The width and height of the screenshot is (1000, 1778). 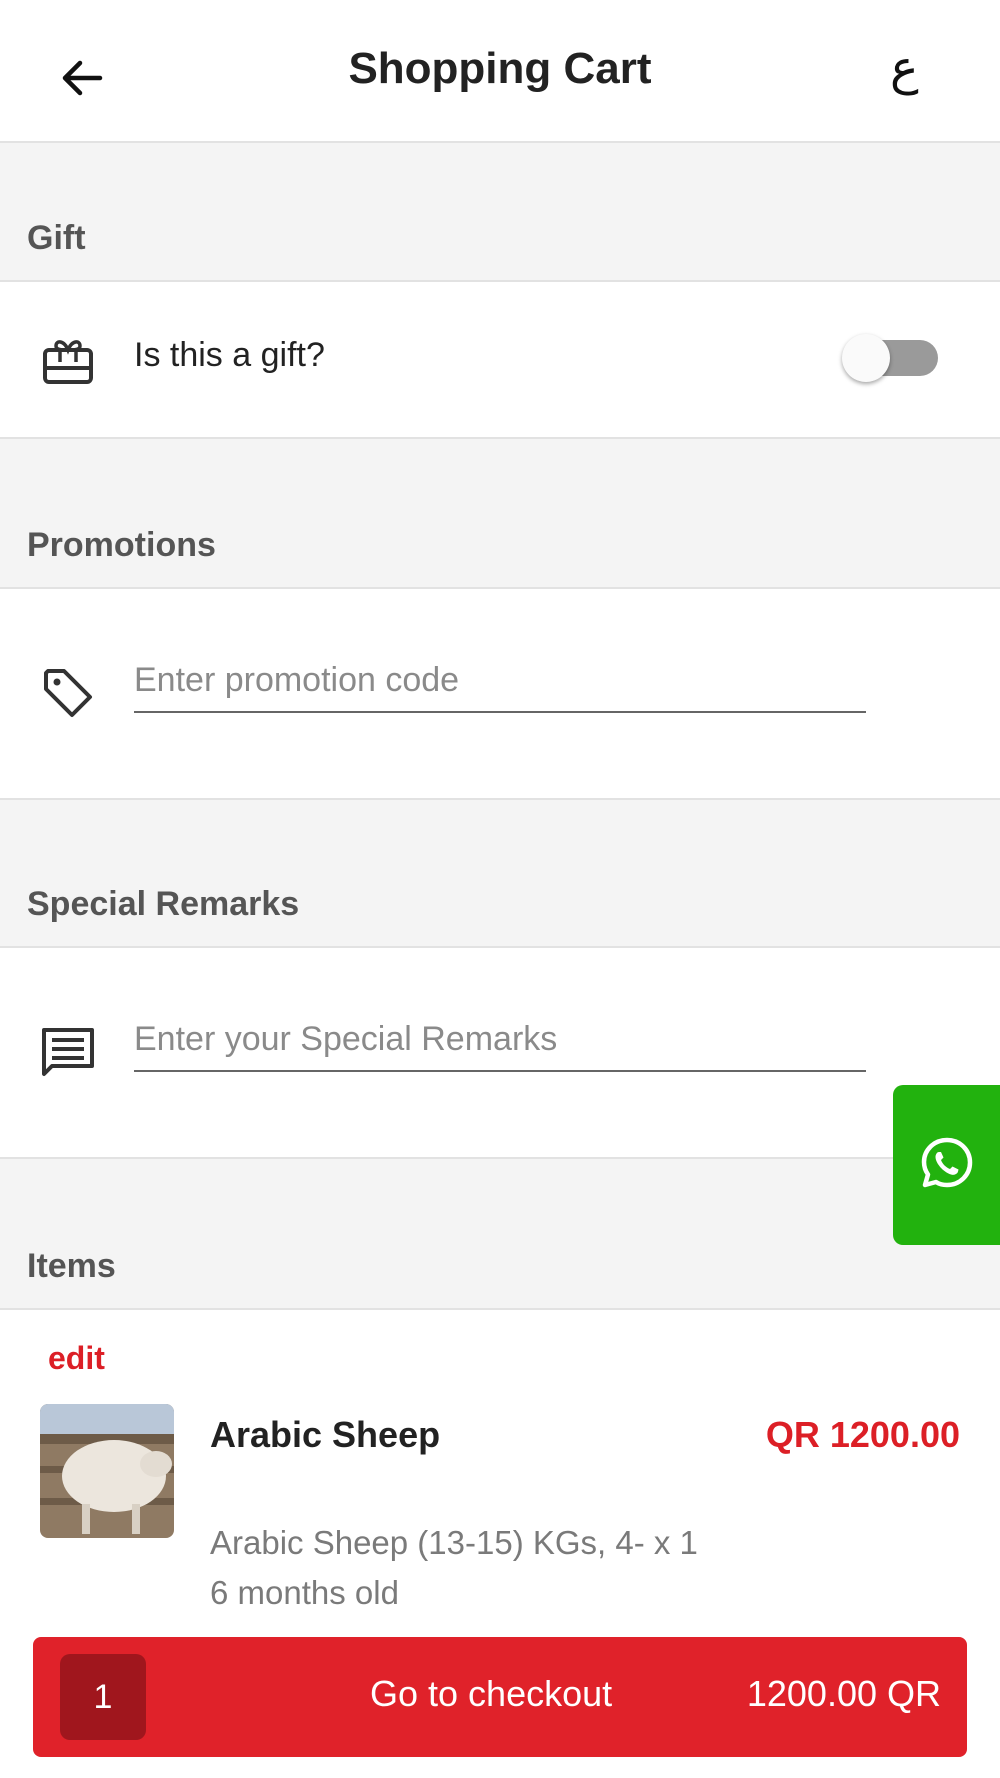 I want to click on promotions-section-title: Promotions, so click(x=121, y=545).